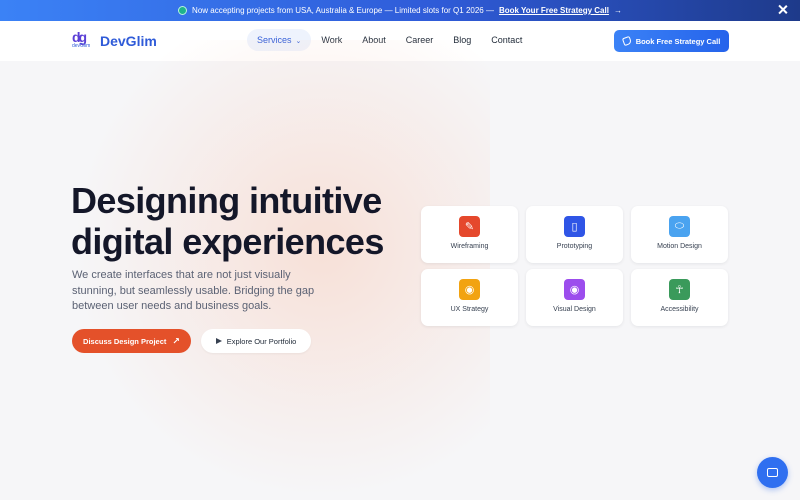 The height and width of the screenshot is (500, 800). I want to click on nav-item-career: Career, so click(420, 40).